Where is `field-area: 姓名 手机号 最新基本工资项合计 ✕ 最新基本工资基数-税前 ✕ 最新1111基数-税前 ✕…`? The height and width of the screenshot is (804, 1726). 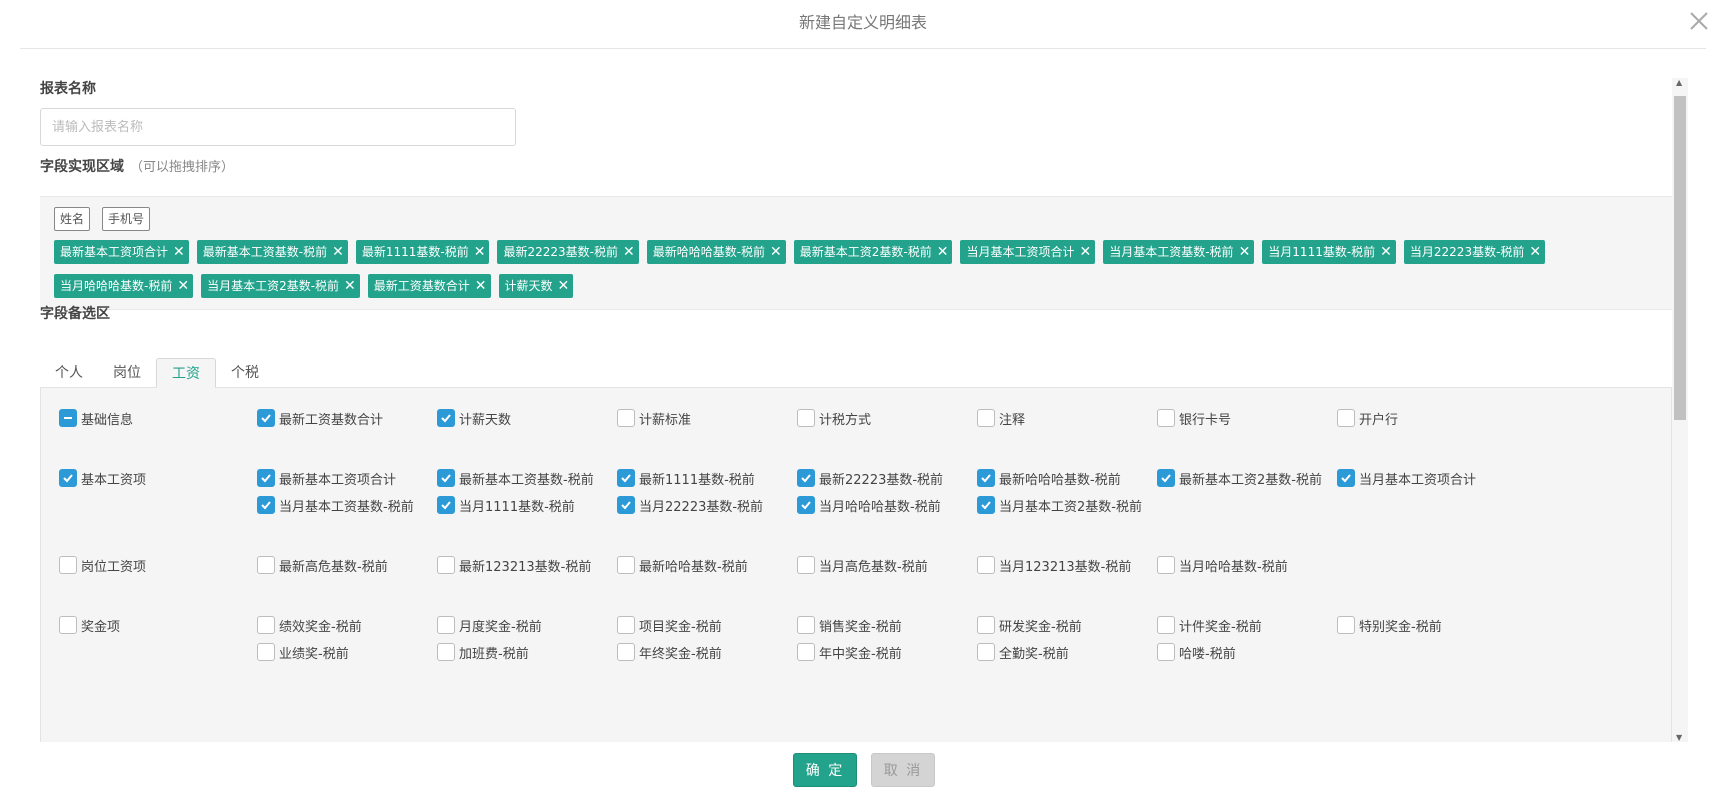 field-area: 姓名 手机号 最新基本工资项合计 ✕ 最新基本工资基数-税前 ✕ 最新1111基数-税前 ✕… is located at coordinates (856, 253).